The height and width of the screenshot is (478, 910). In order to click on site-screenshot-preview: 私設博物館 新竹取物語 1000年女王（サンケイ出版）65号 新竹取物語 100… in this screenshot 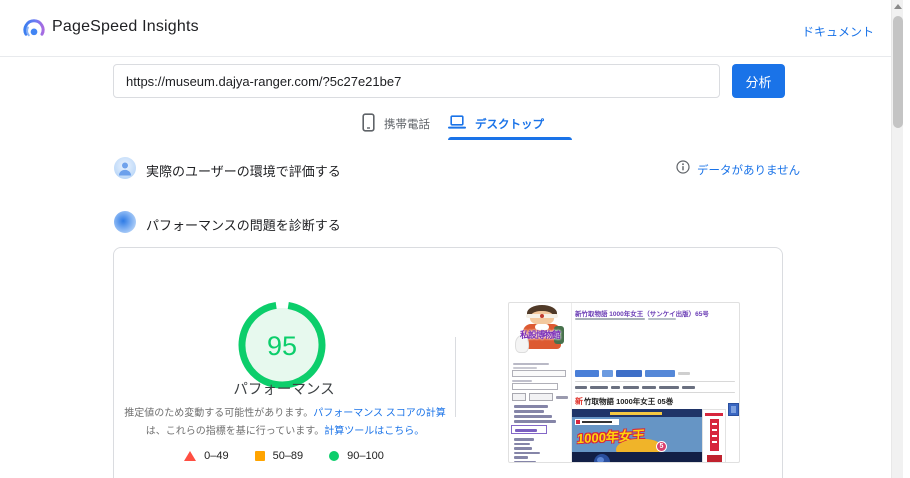, I will do `click(624, 382)`.